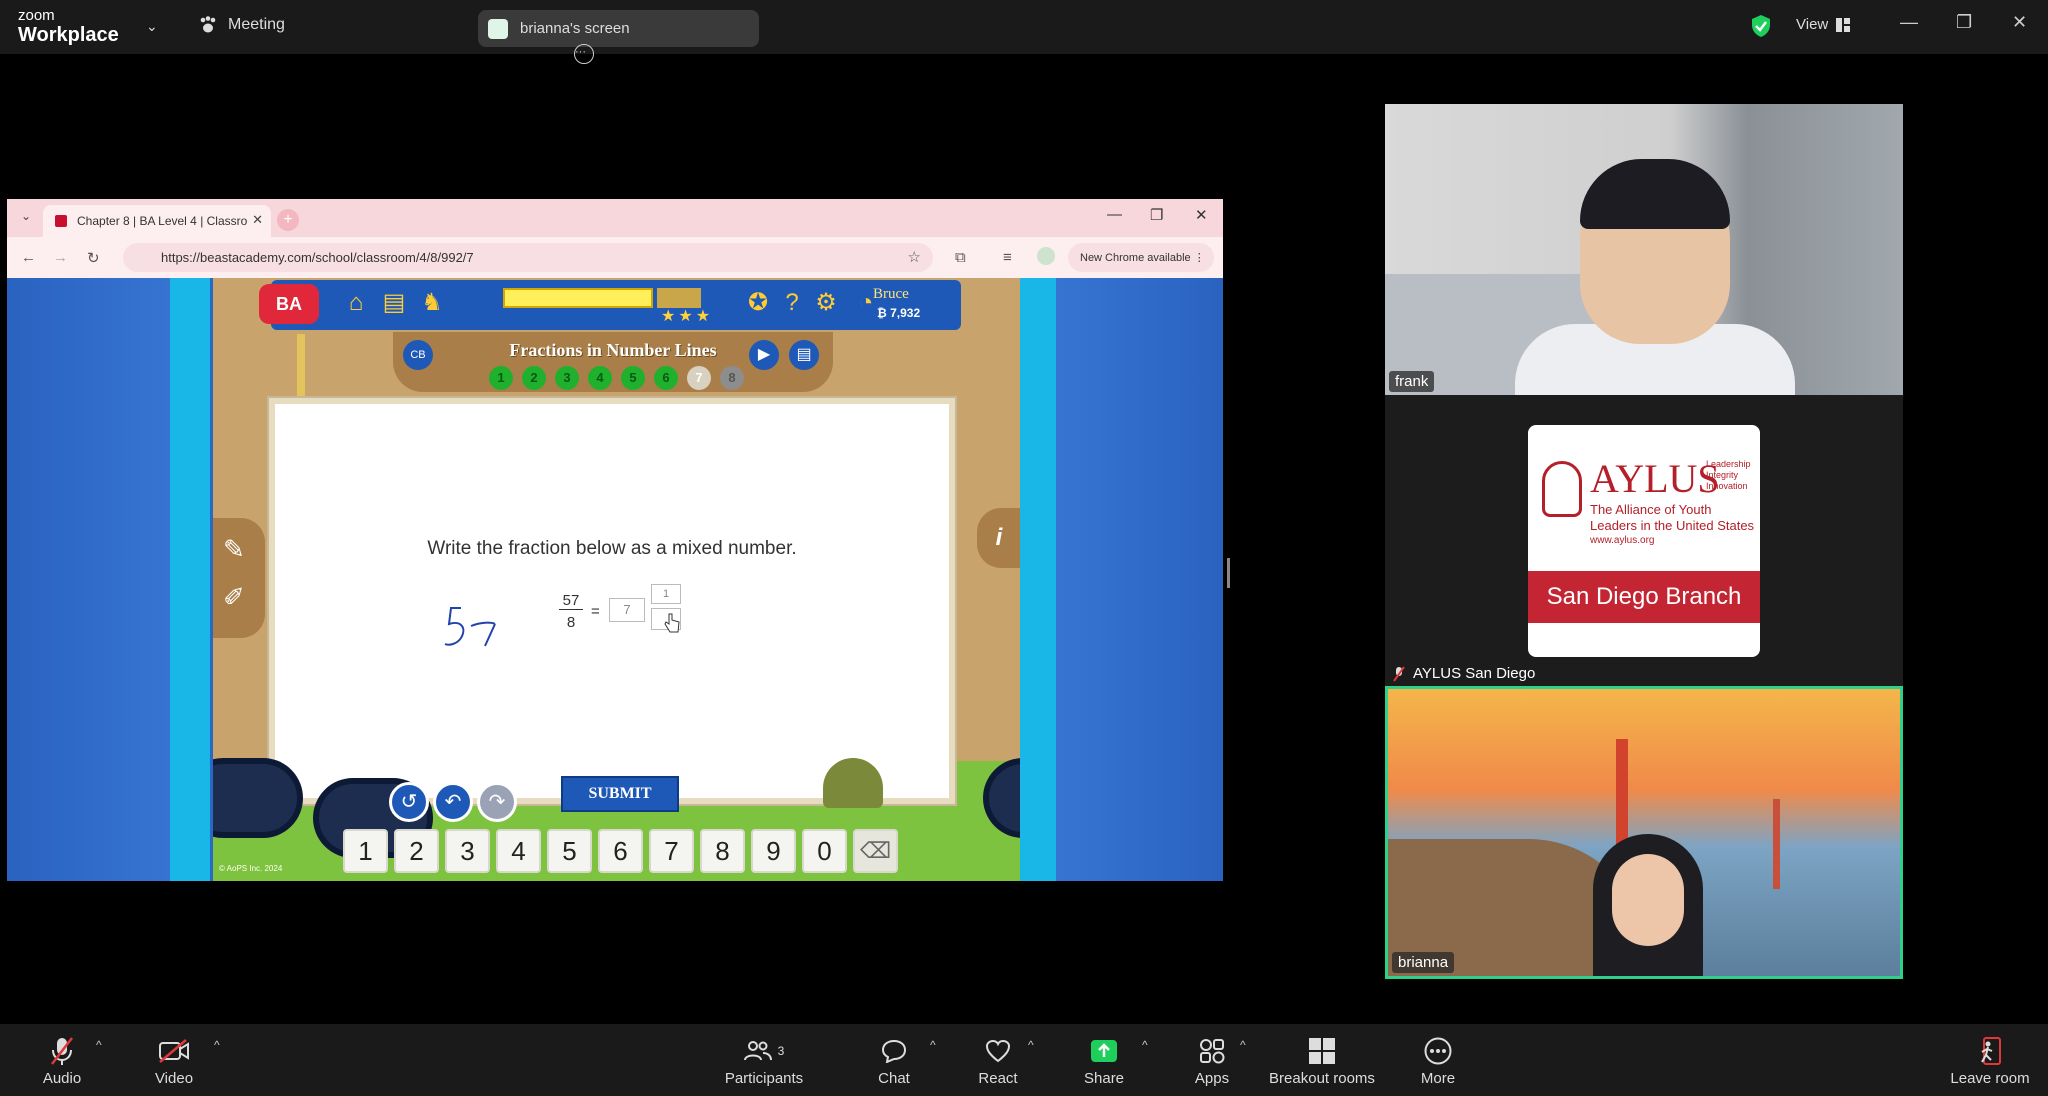 This screenshot has height=1096, width=2048. Describe the element at coordinates (620, 851) in the screenshot. I see `keypad-key: 6` at that location.